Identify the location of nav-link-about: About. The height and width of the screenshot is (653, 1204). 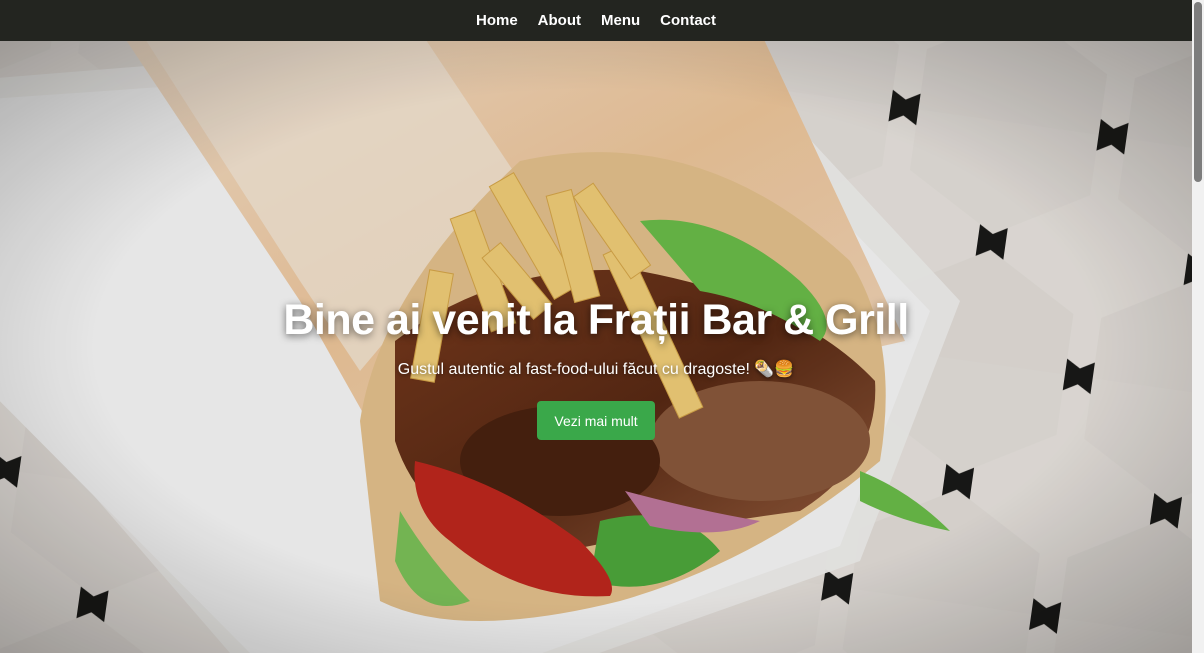
(559, 20).